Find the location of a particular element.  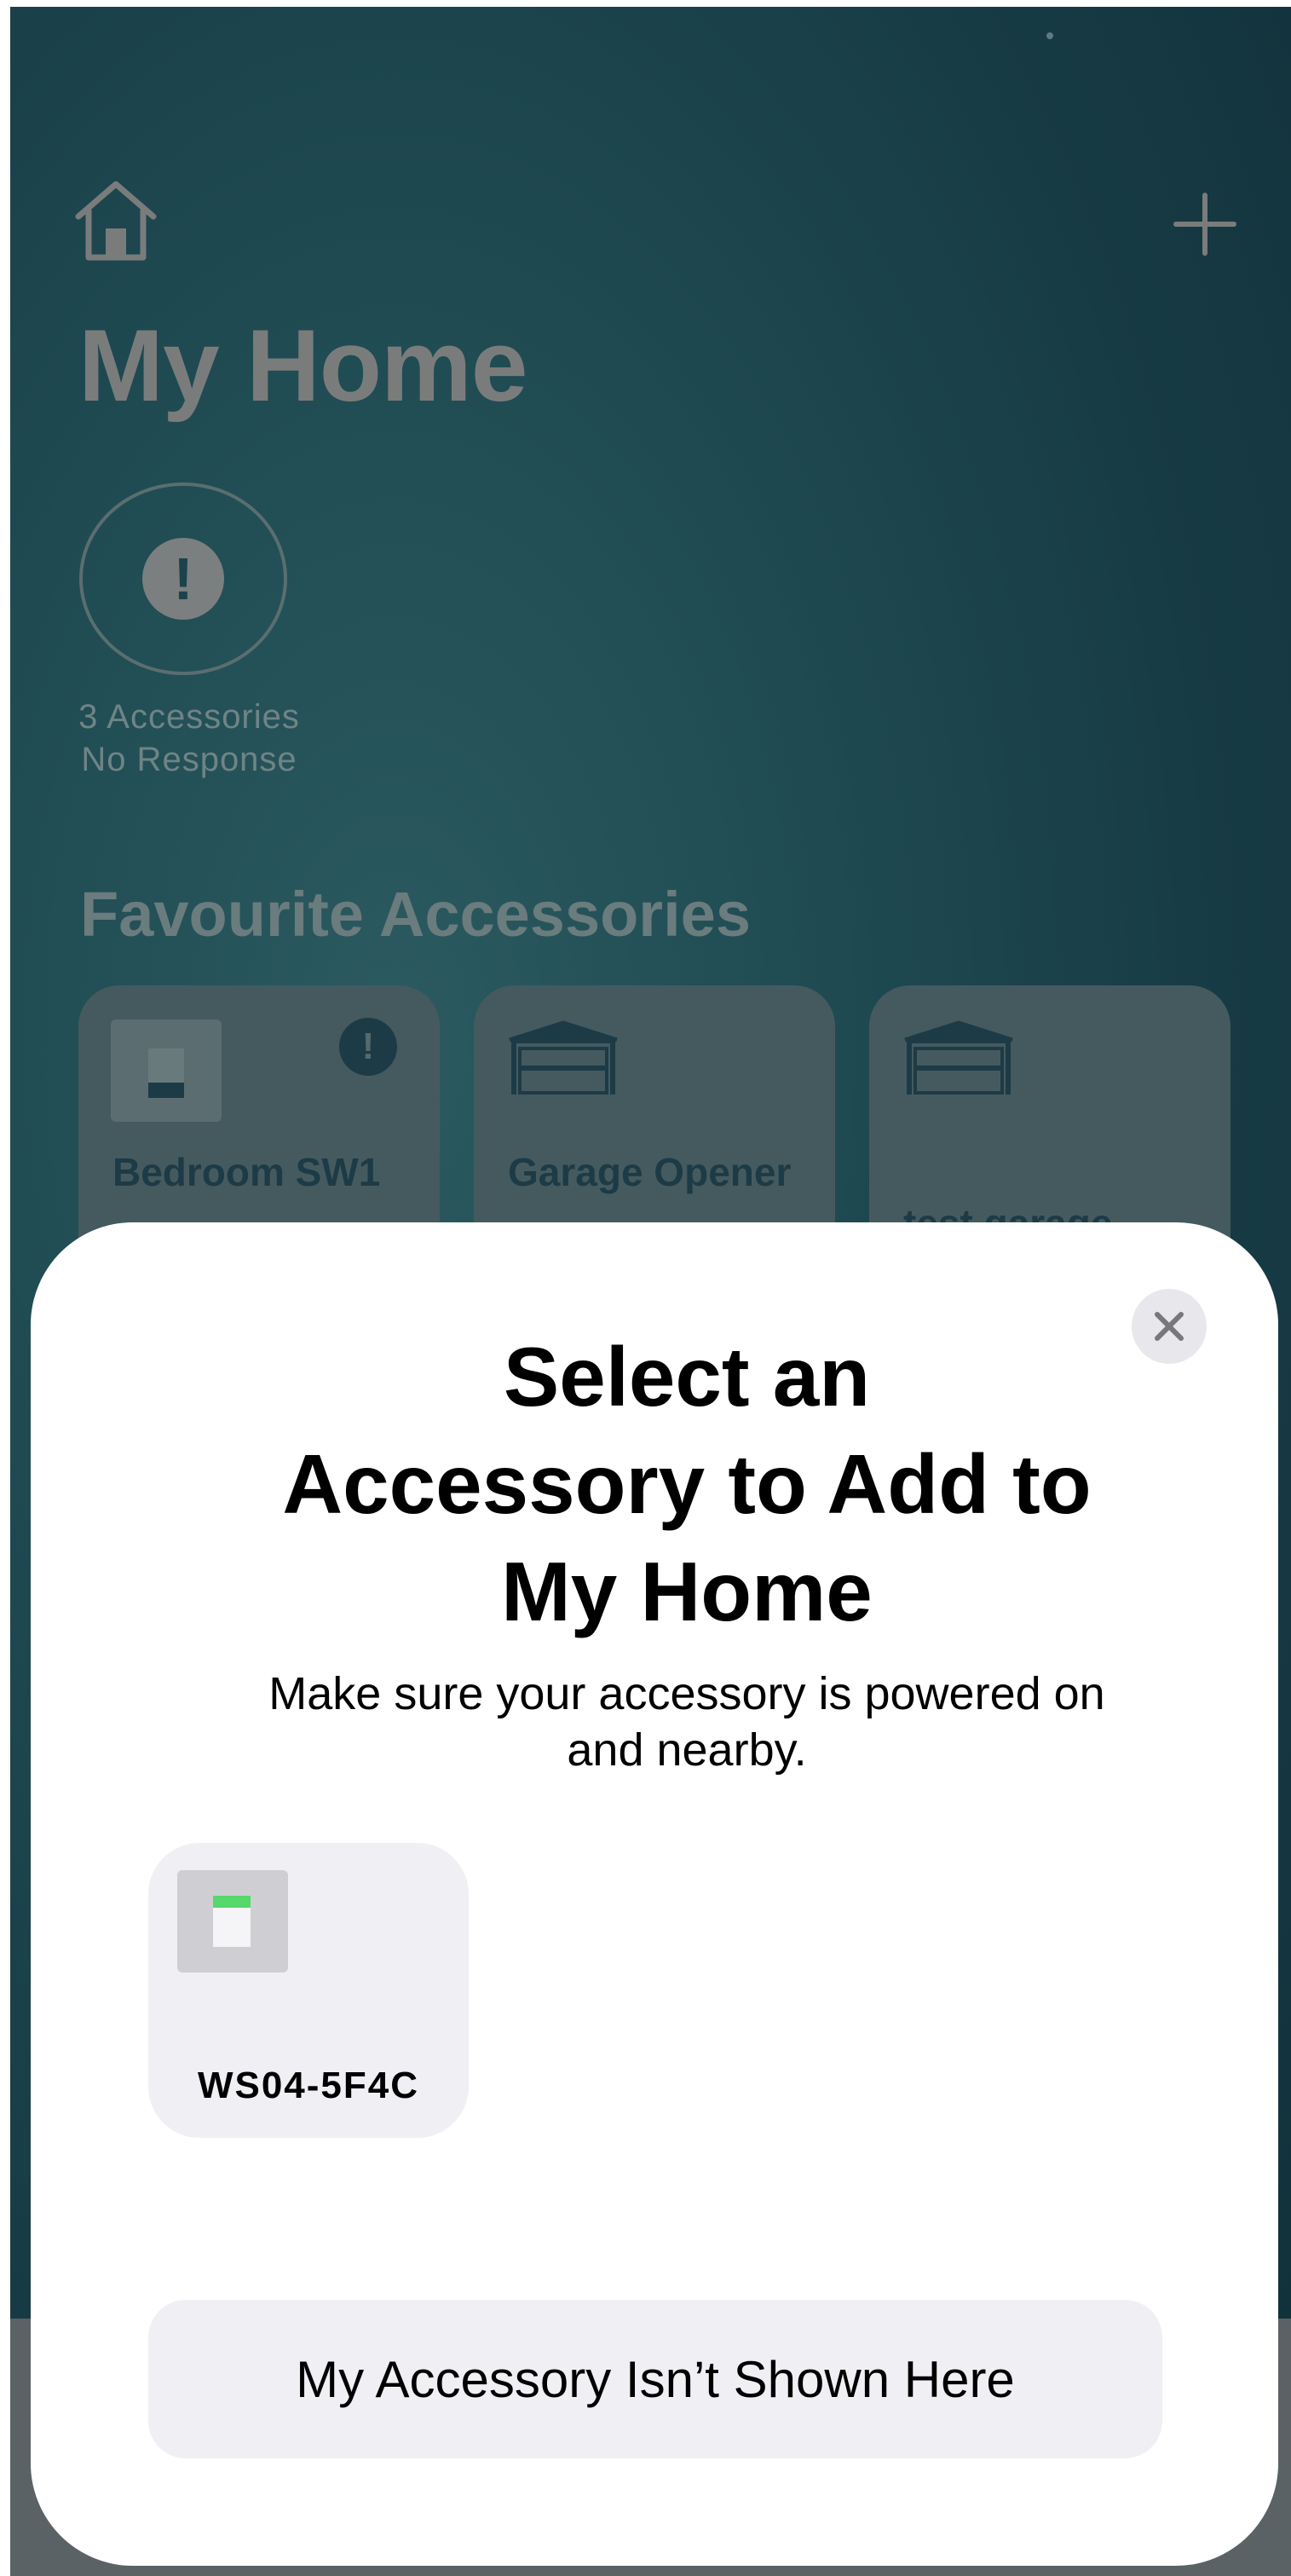

section-title: Favourite Accessories is located at coordinates (415, 914).